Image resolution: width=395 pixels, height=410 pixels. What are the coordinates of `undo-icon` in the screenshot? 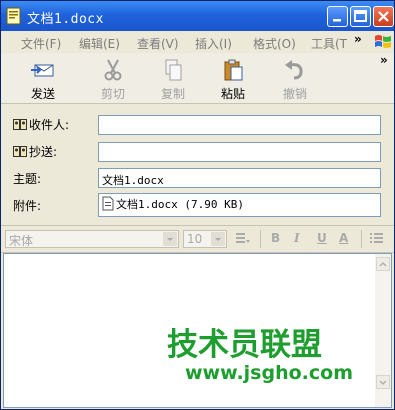 It's located at (294, 70).